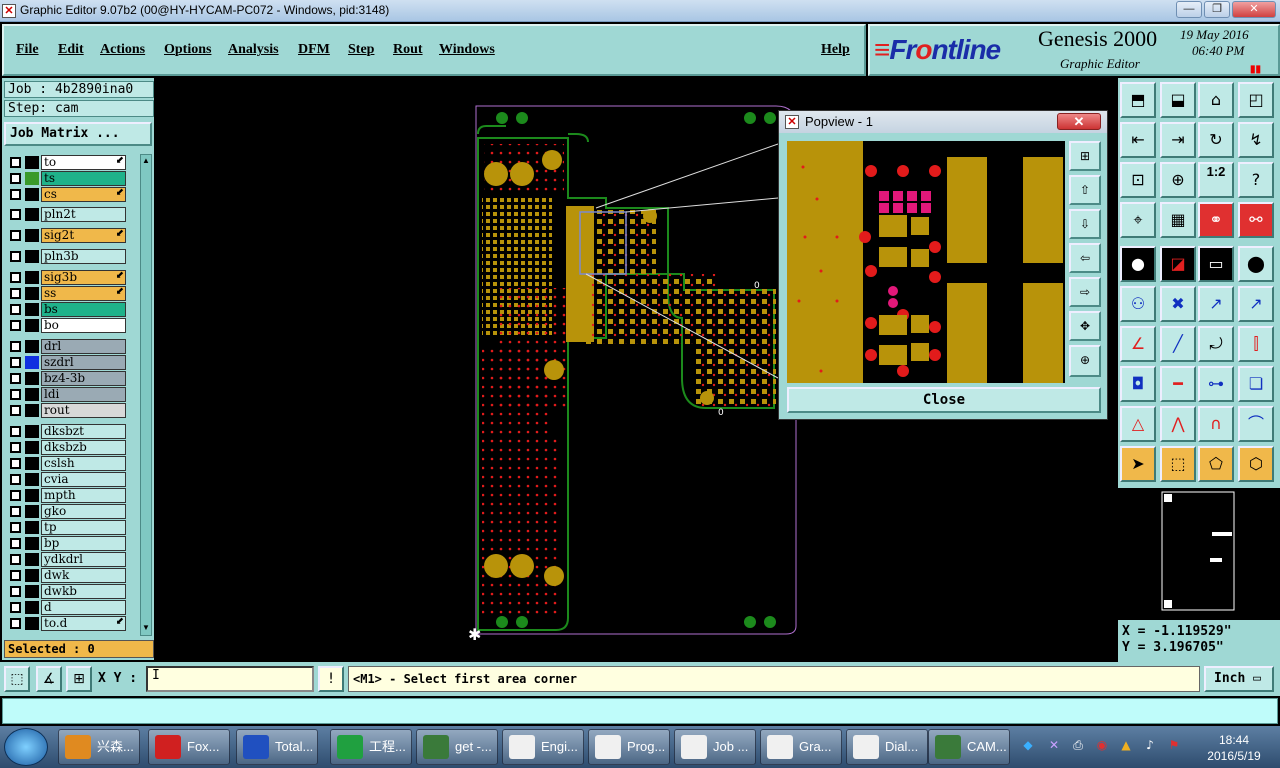 The height and width of the screenshot is (768, 1280). What do you see at coordinates (71, 50) in the screenshot?
I see `menu-edit: Edit` at bounding box center [71, 50].